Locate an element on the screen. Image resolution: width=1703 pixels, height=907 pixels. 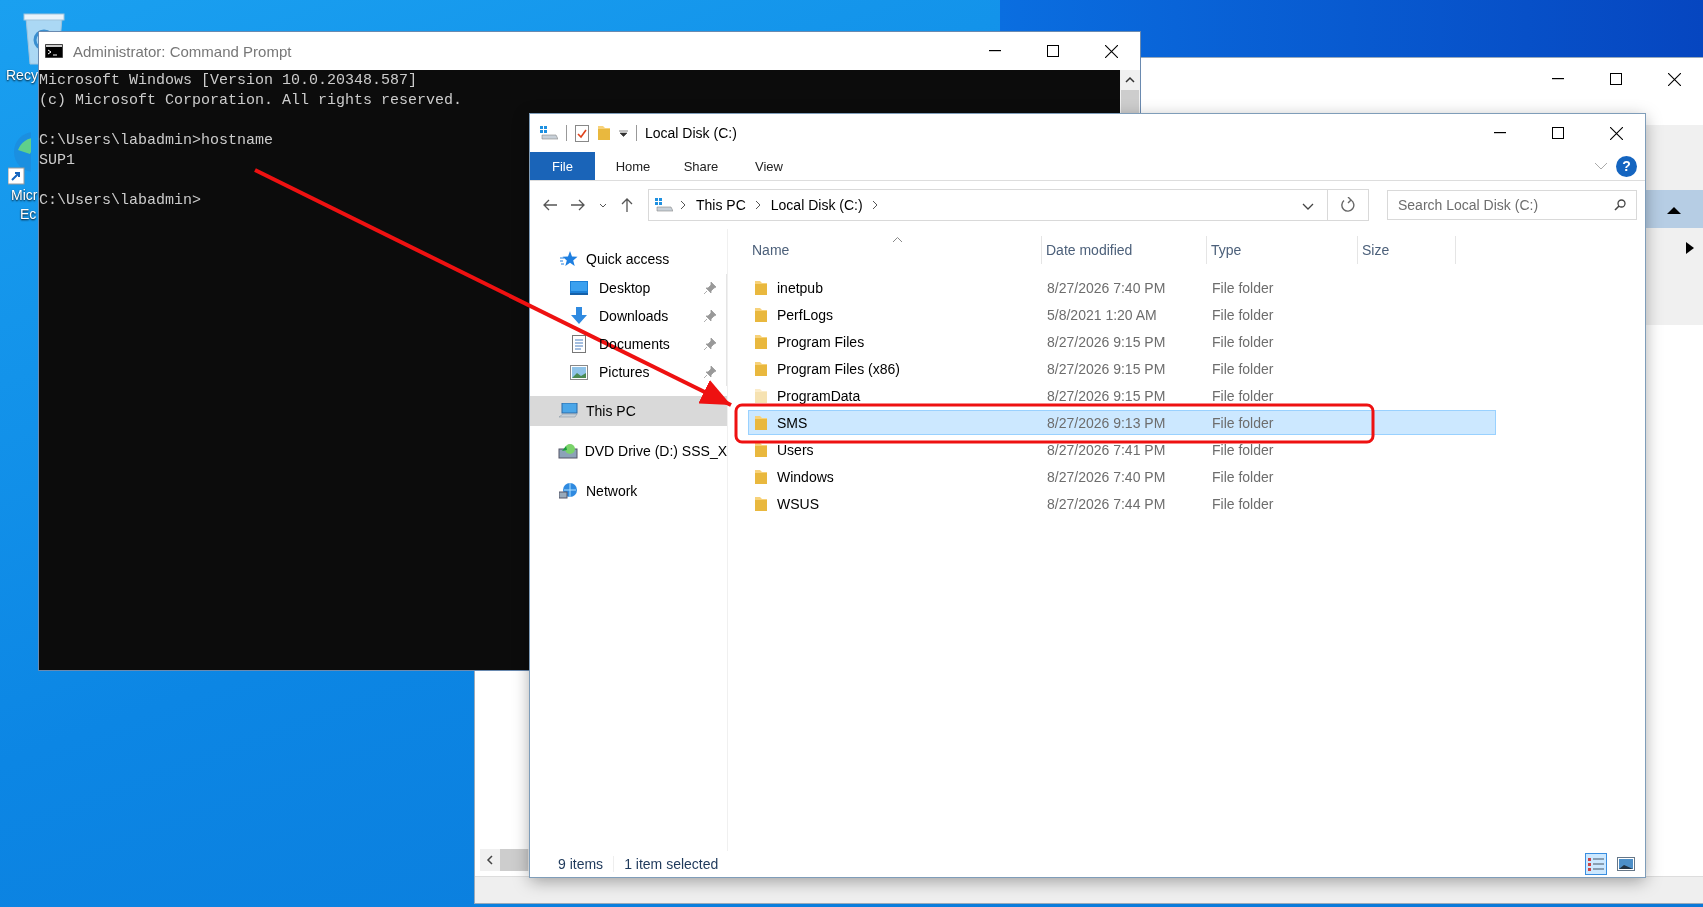
nav-item: Pictures is located at coordinates (628, 372).